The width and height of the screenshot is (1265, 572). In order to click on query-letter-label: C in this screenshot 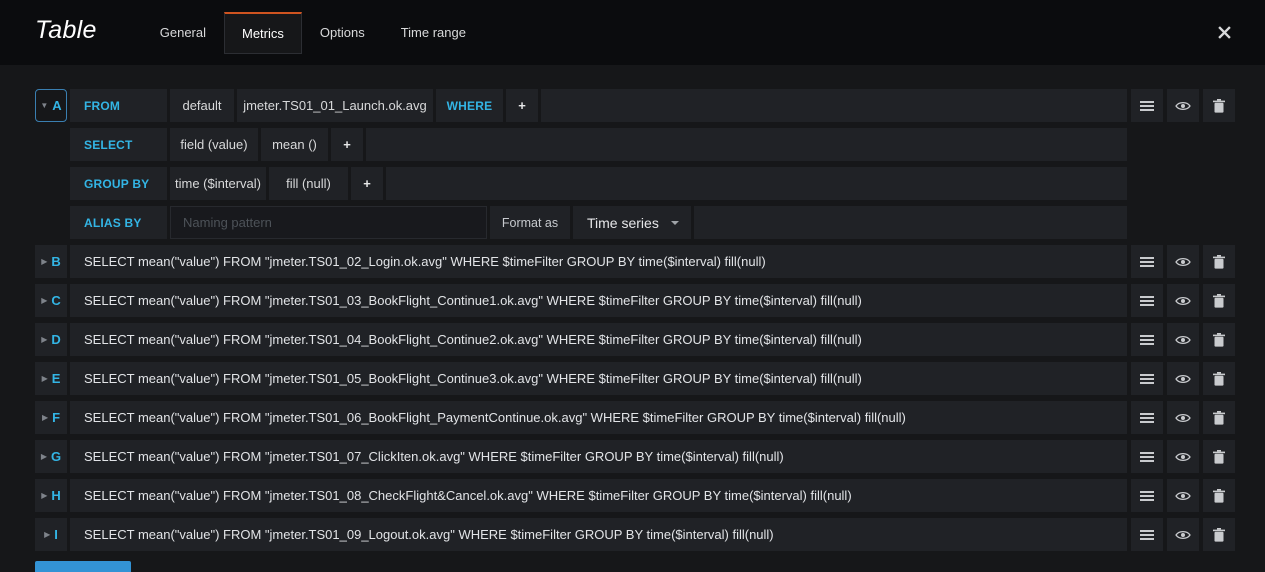, I will do `click(56, 300)`.